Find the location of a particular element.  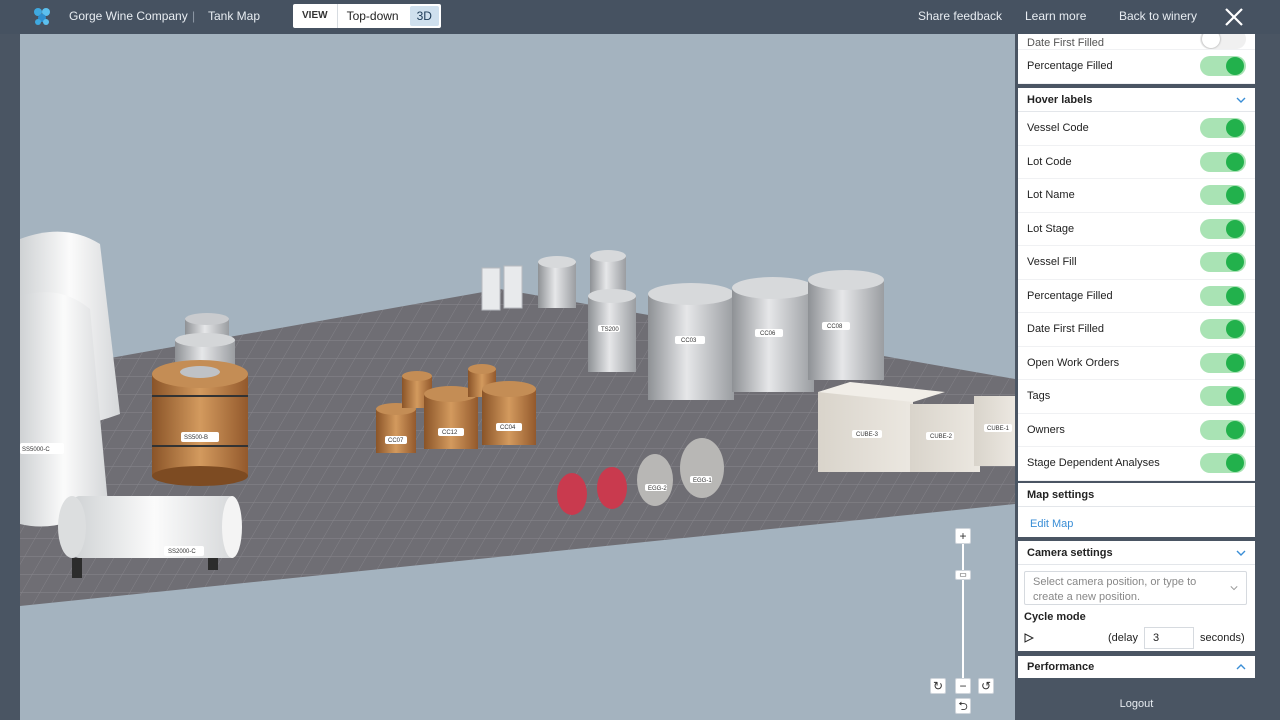

performance-header: Performance is located at coordinates (1136, 667).